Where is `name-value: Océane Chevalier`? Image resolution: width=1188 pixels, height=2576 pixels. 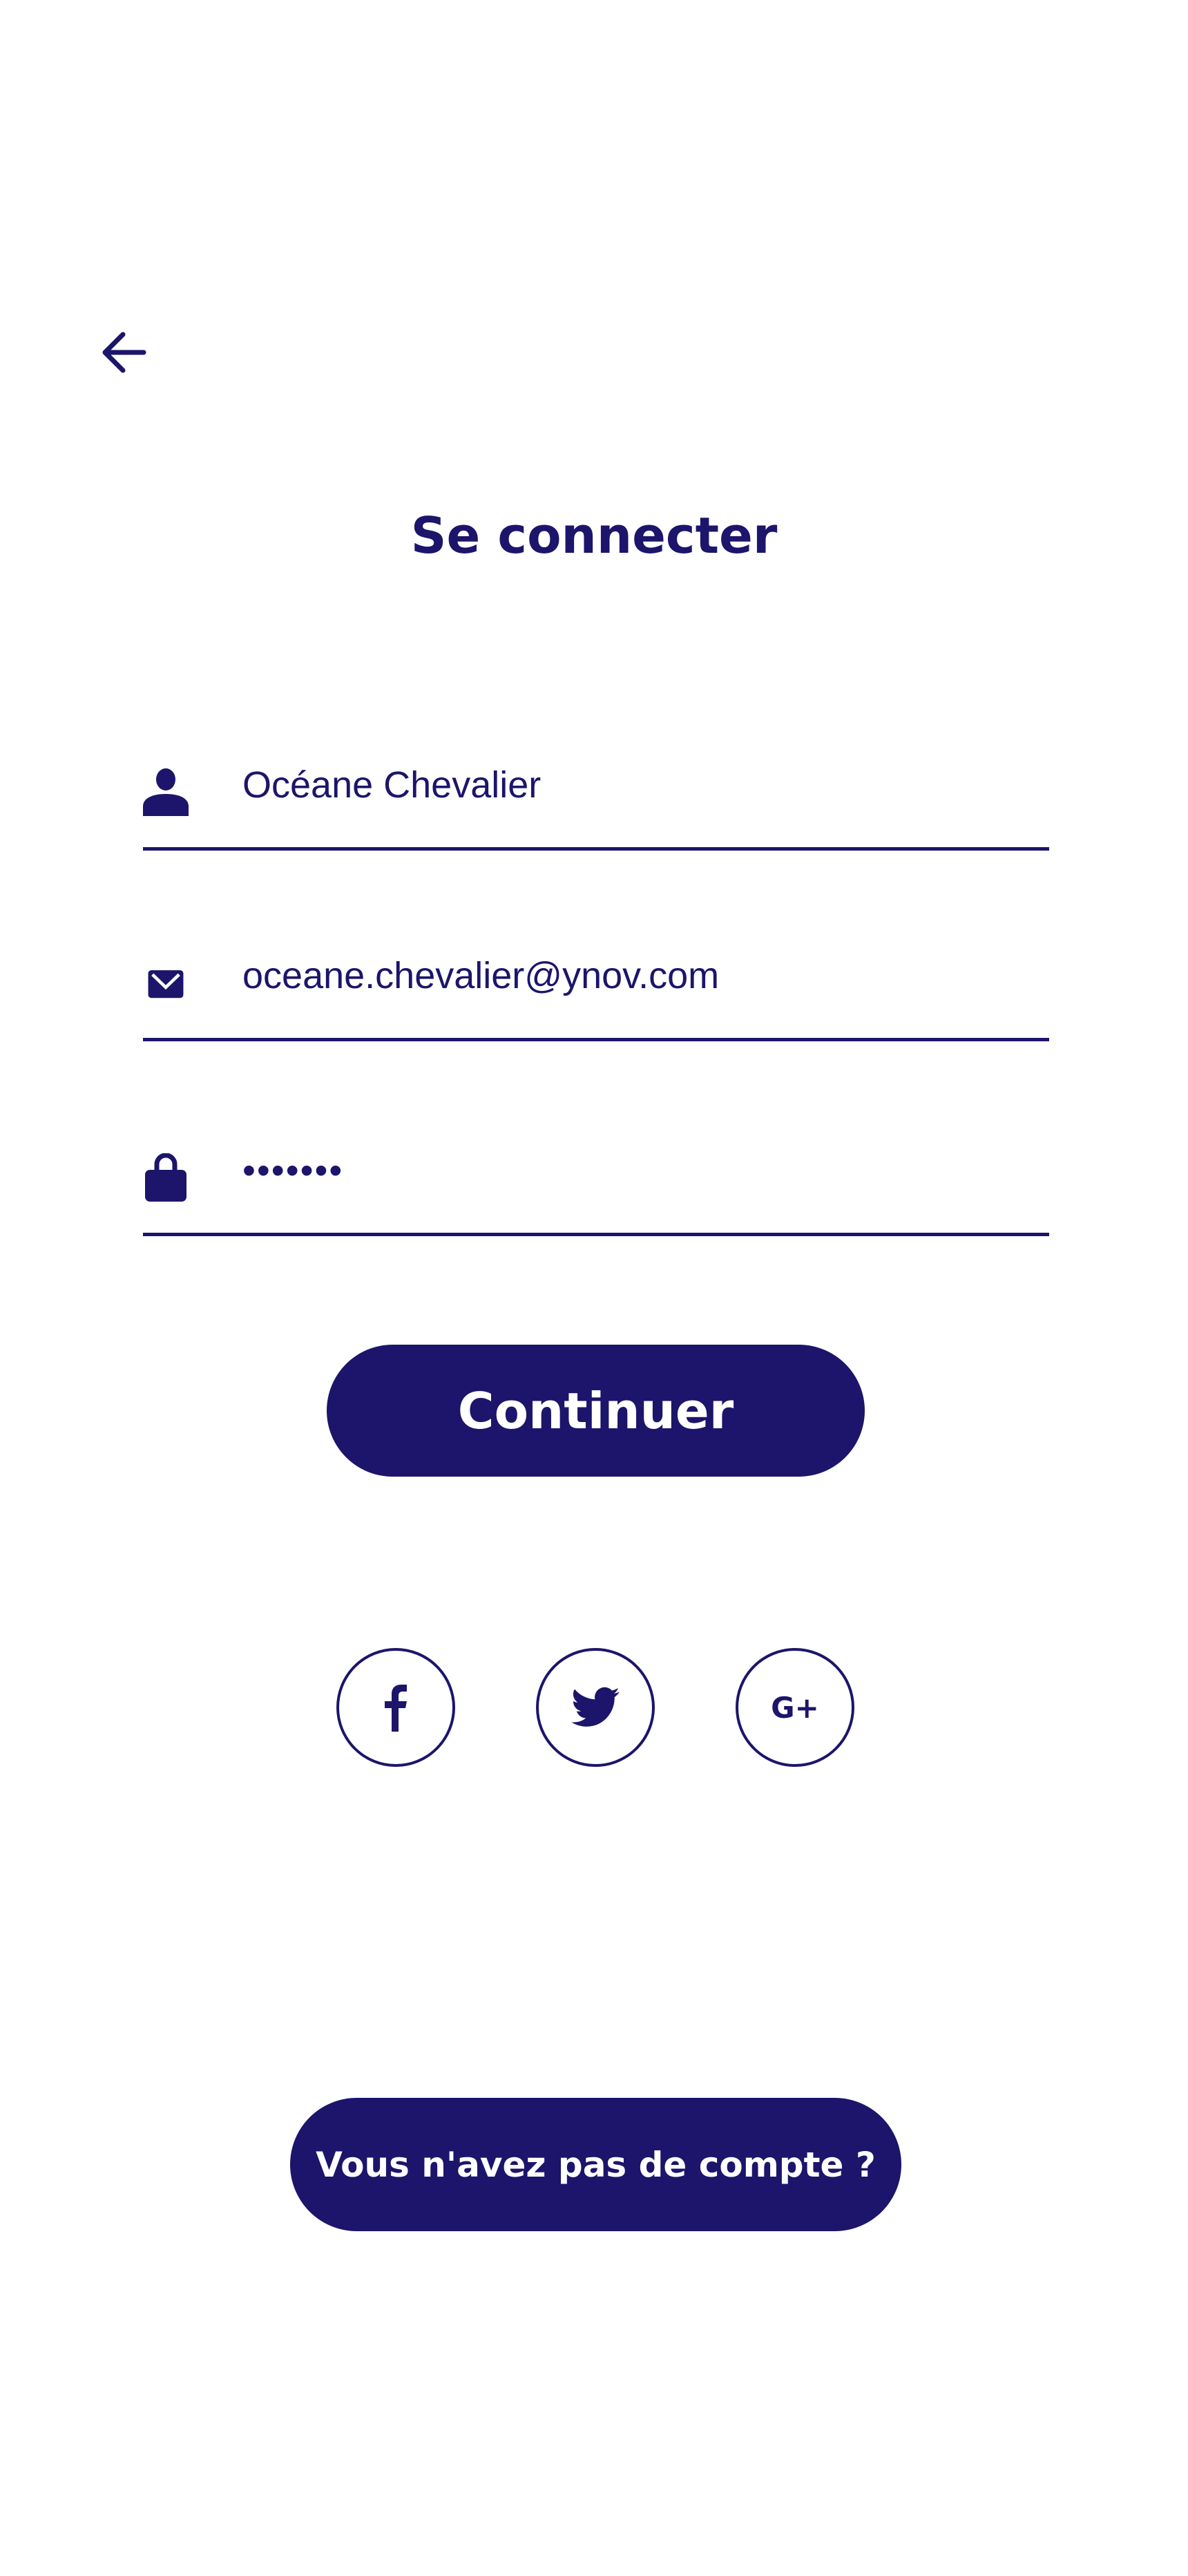
name-value: Océane Chevalier is located at coordinates (392, 785).